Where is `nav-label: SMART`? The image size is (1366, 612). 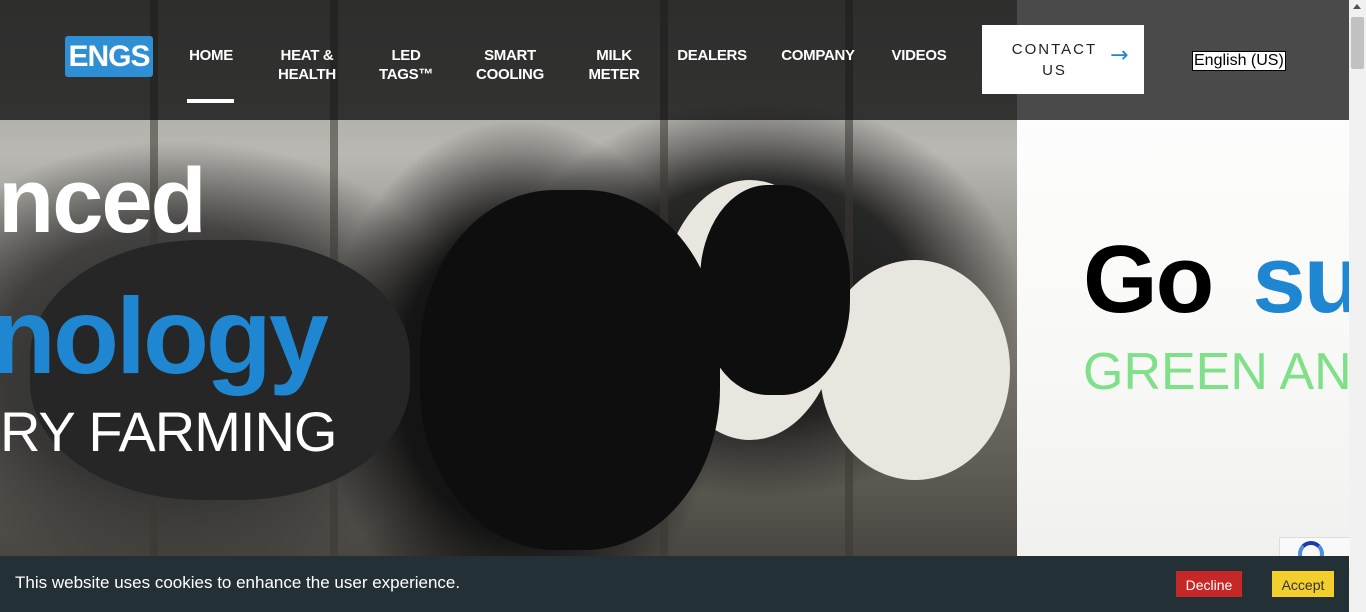
nav-label: SMART is located at coordinates (510, 55).